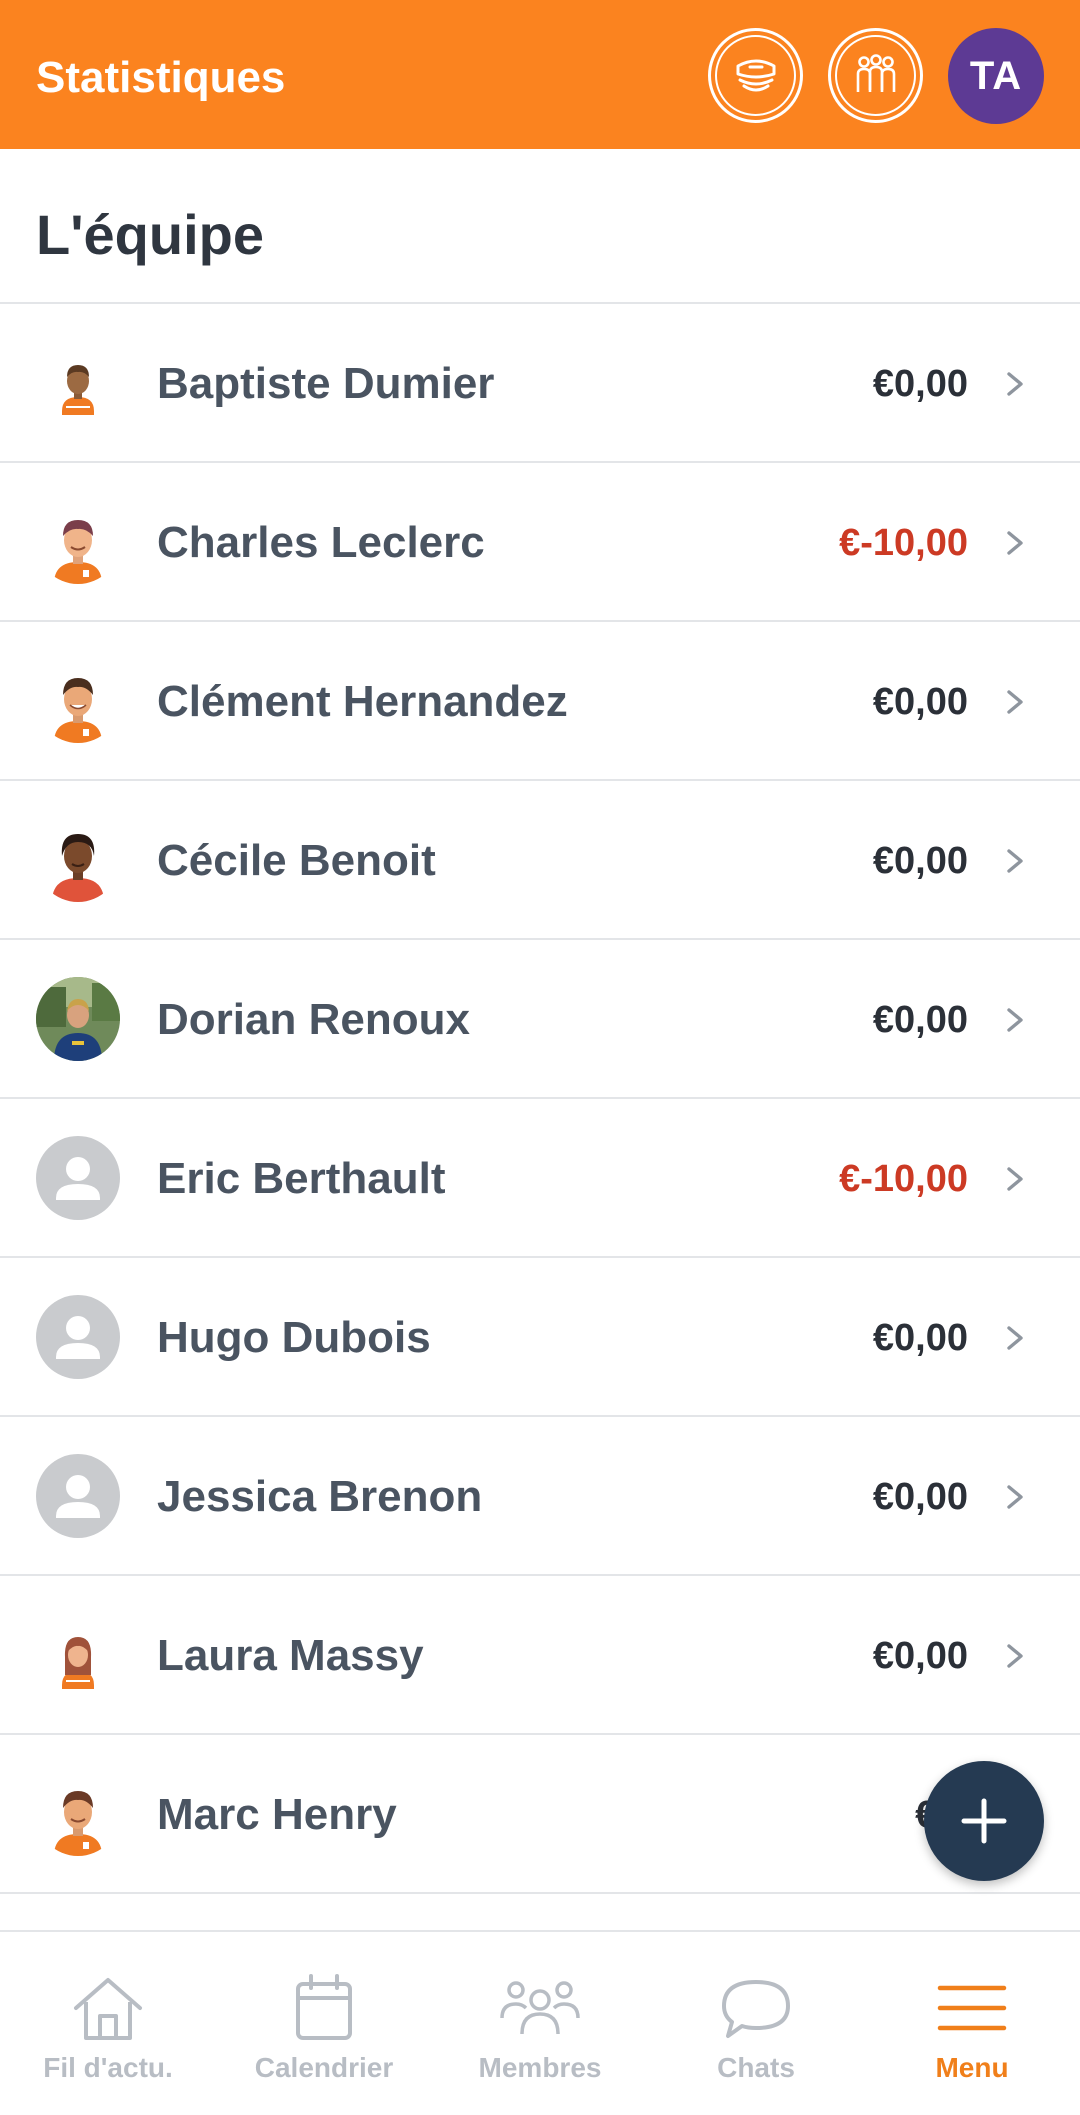 The image size is (1080, 2115). Describe the element at coordinates (540, 1019) in the screenshot. I see `member-row: Dorian Renoux €0,00` at that location.